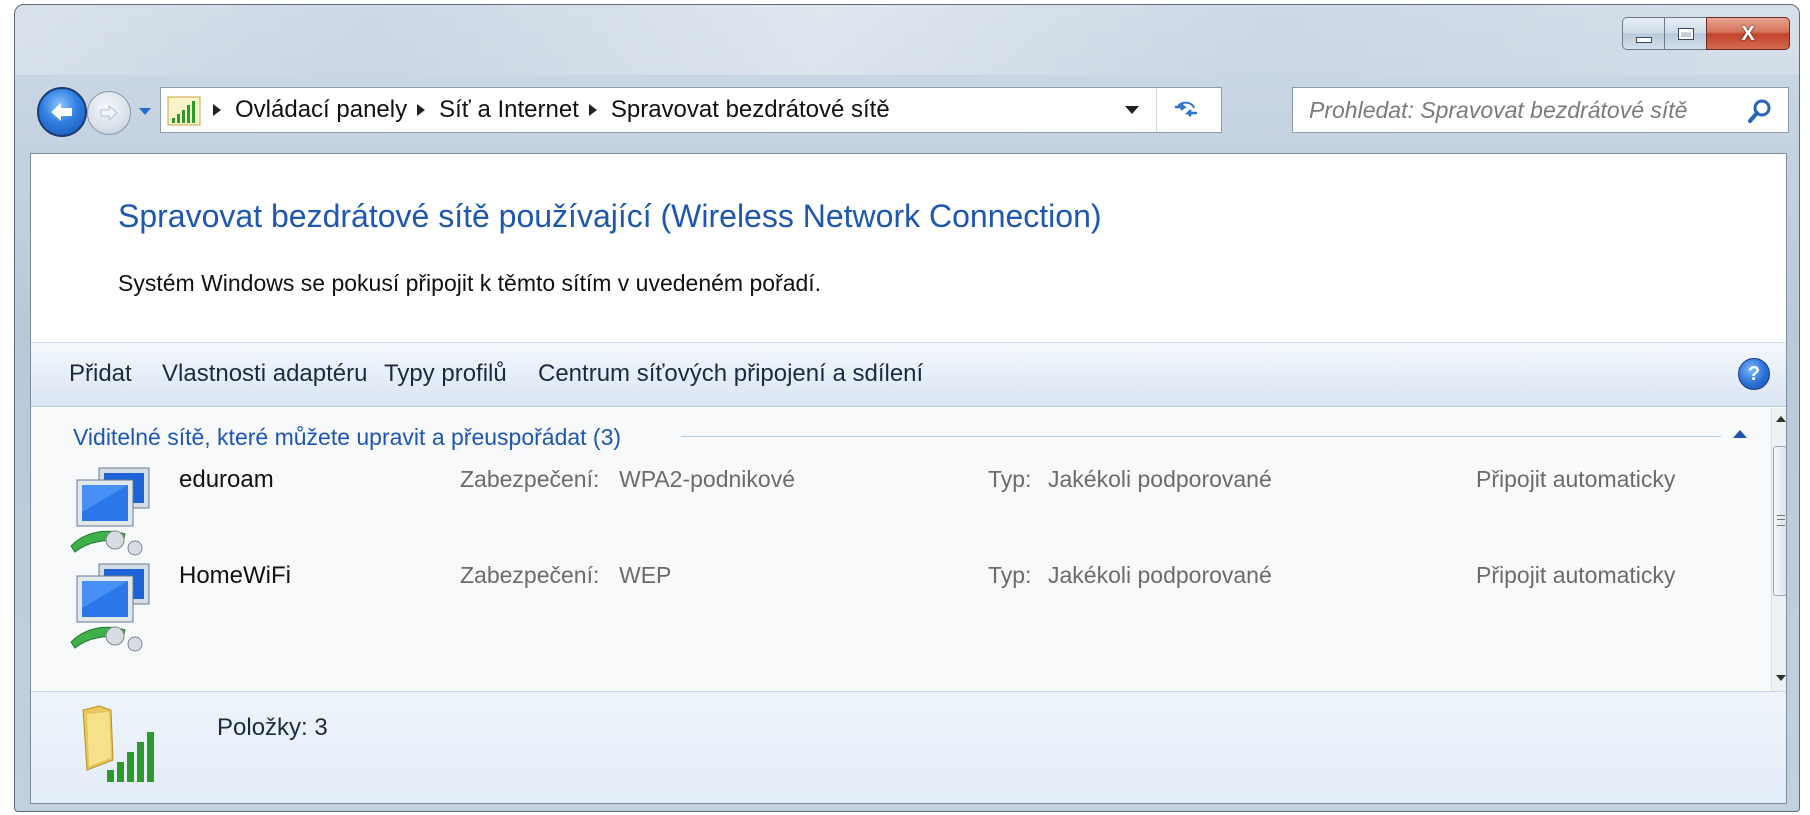  Describe the element at coordinates (1201, 436) in the screenshot. I see `group-divider` at that location.